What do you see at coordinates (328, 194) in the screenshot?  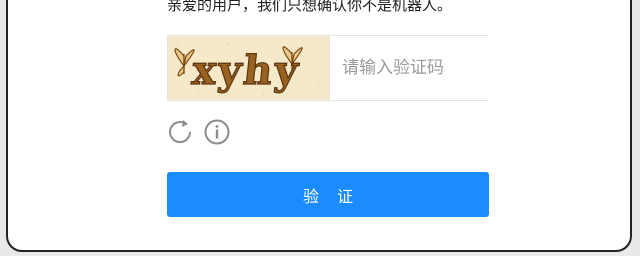 I see `verify-button: 验证` at bounding box center [328, 194].